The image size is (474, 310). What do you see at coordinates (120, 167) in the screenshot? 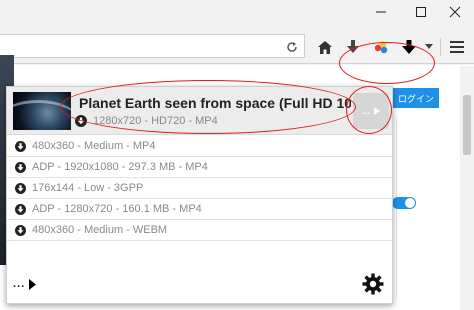
I see `format-label: ADP - 1920x1080 - 297.3 MB - MP4` at bounding box center [120, 167].